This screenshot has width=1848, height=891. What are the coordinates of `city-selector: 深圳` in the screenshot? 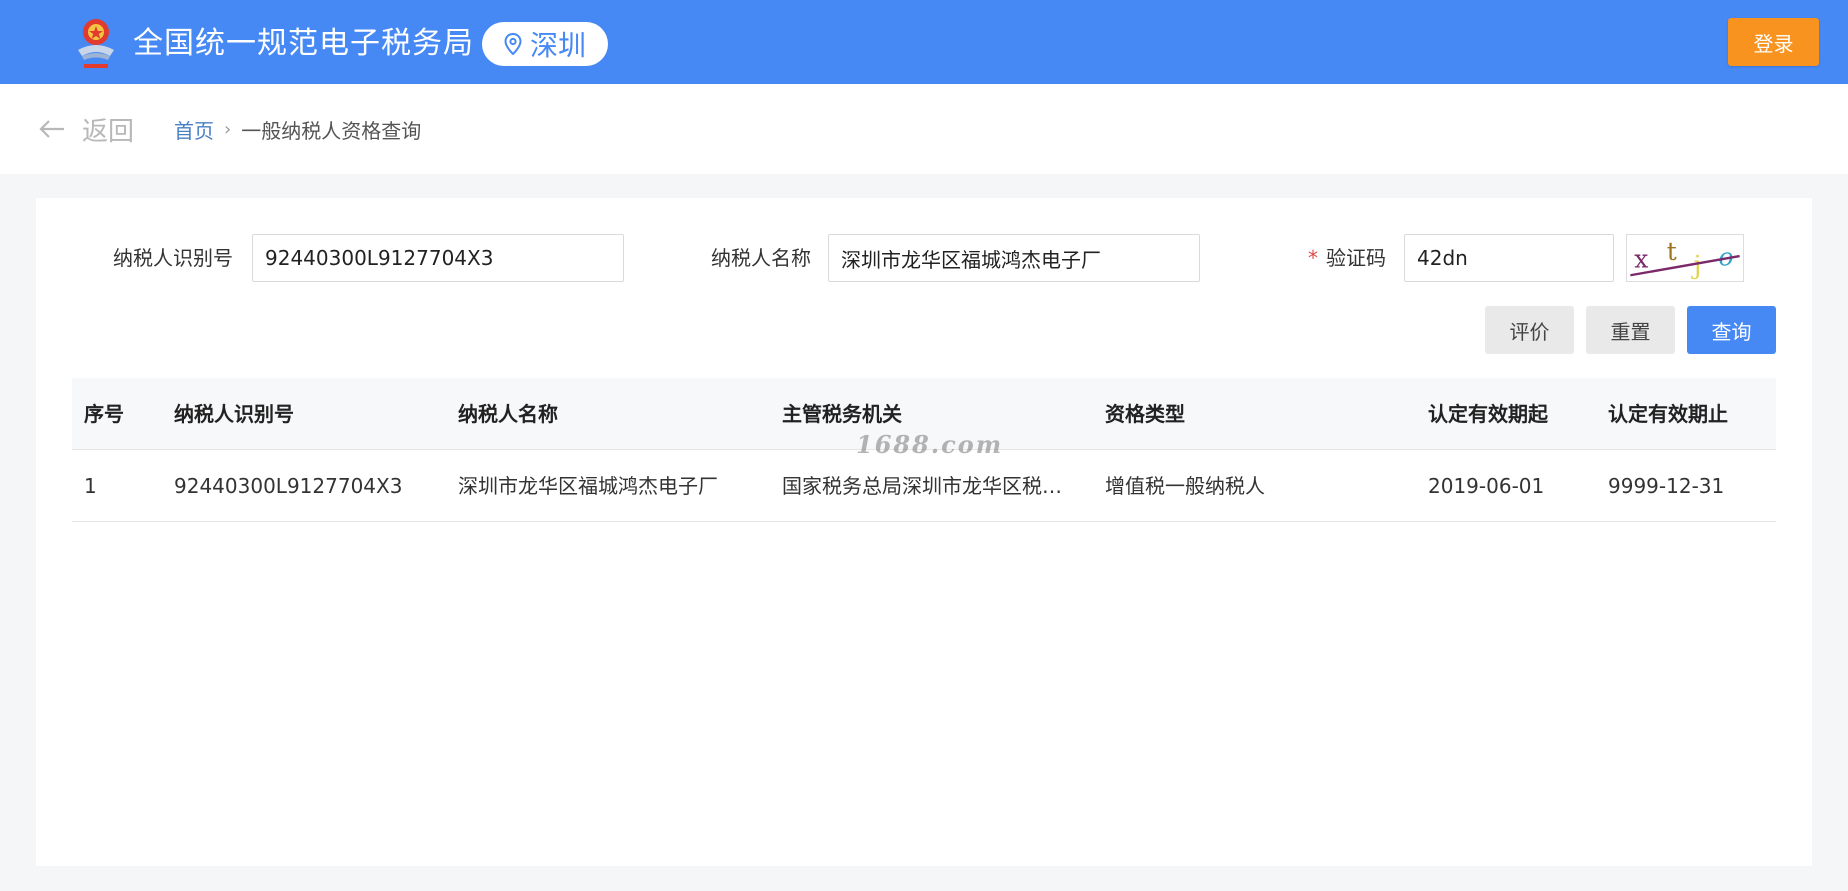 It's located at (545, 44).